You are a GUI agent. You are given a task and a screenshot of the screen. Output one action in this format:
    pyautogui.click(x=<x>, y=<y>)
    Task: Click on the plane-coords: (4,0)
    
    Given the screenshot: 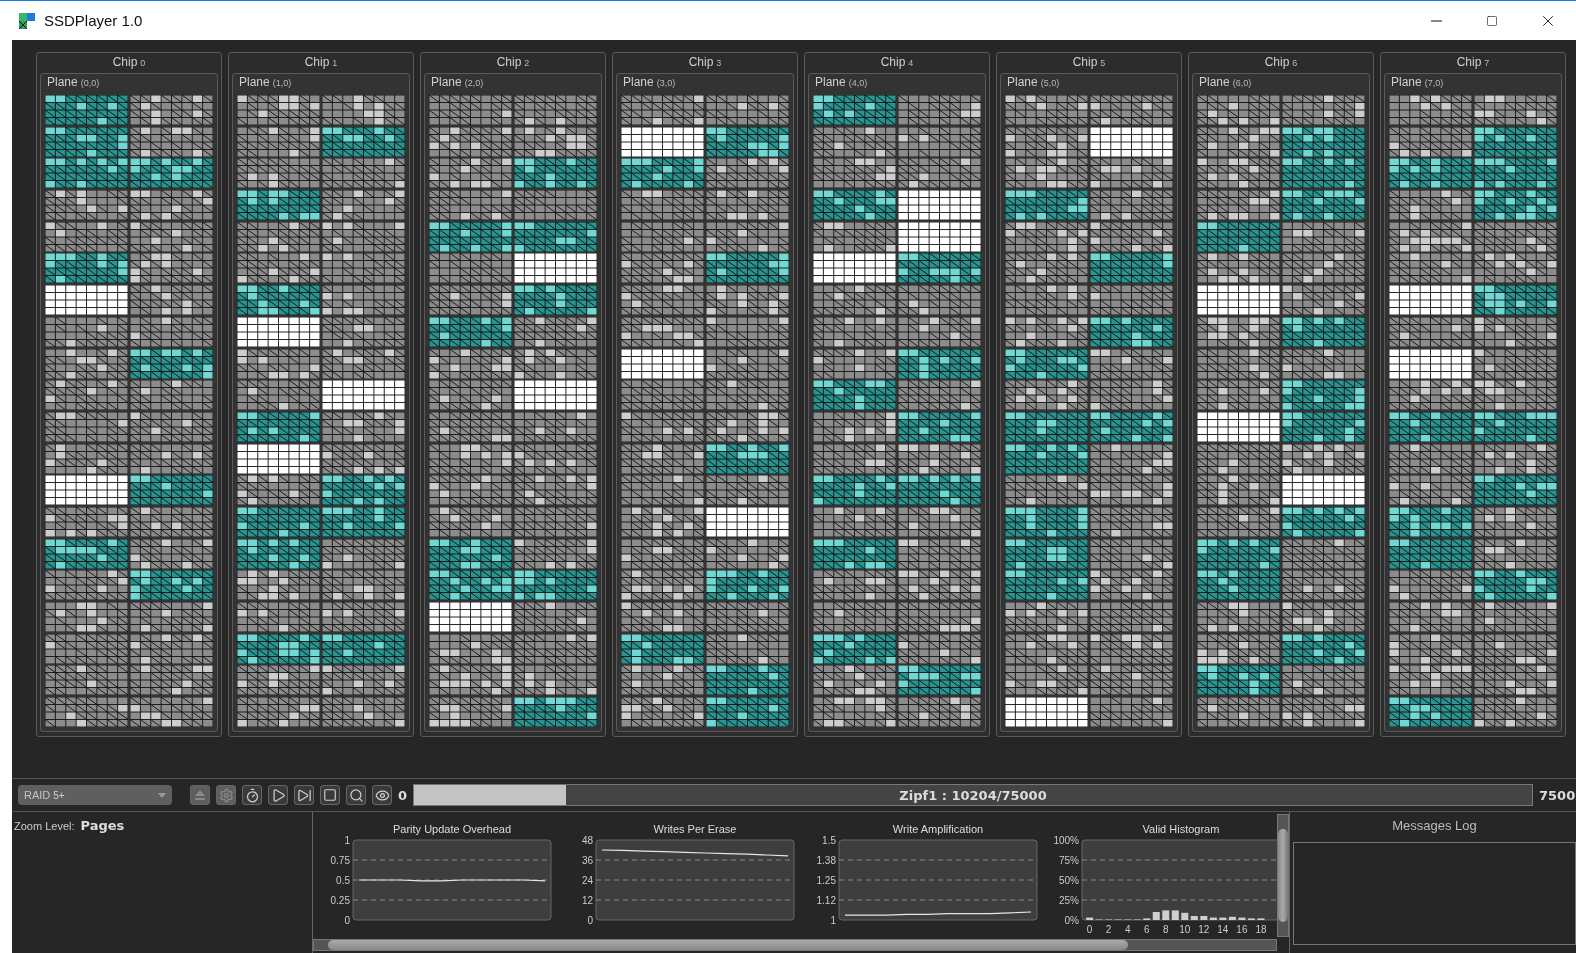 What is the action you would take?
    pyautogui.click(x=858, y=83)
    